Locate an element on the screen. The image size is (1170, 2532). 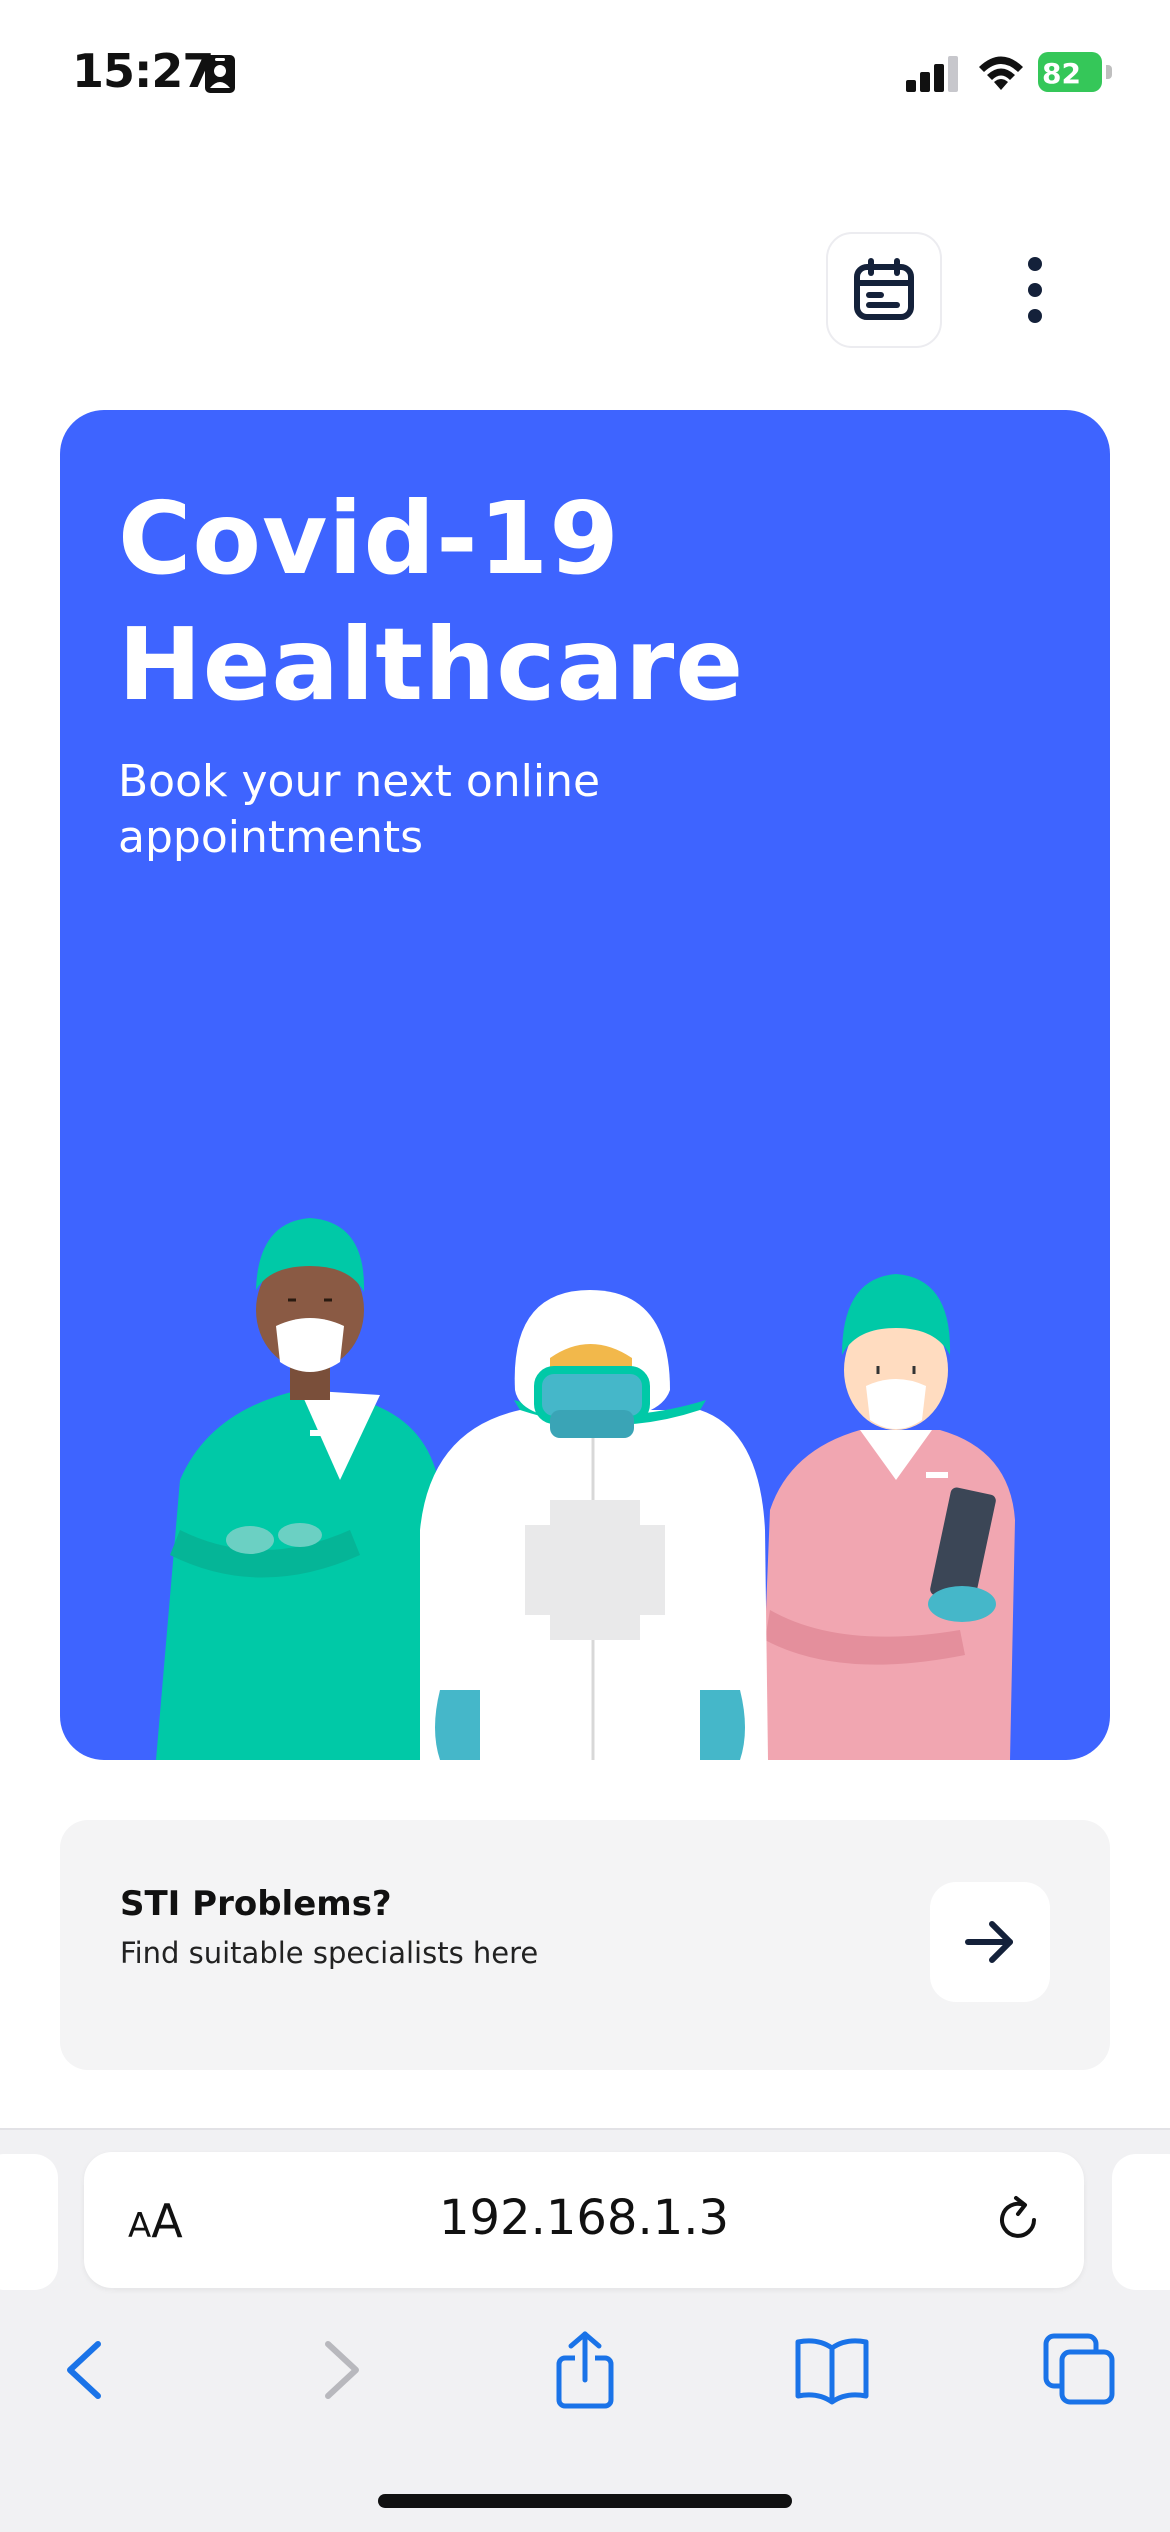
url-text: 192.168.1.3 is located at coordinates (584, 2218).